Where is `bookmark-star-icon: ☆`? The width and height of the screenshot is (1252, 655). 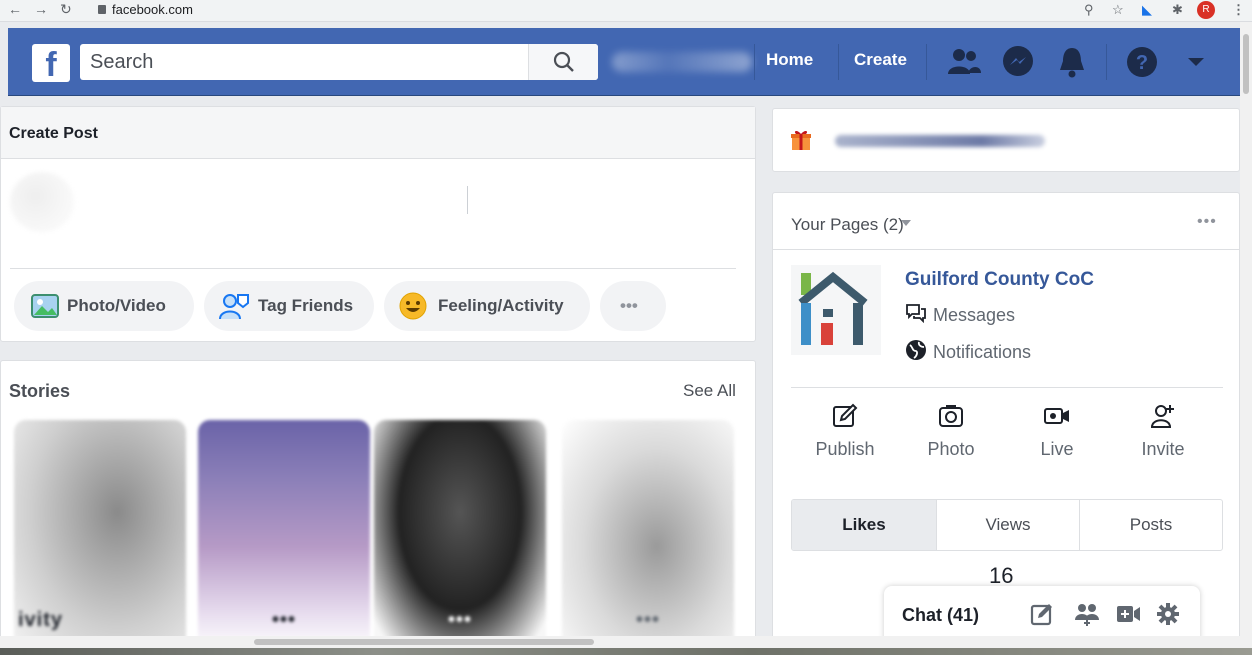 bookmark-star-icon: ☆ is located at coordinates (1118, 10).